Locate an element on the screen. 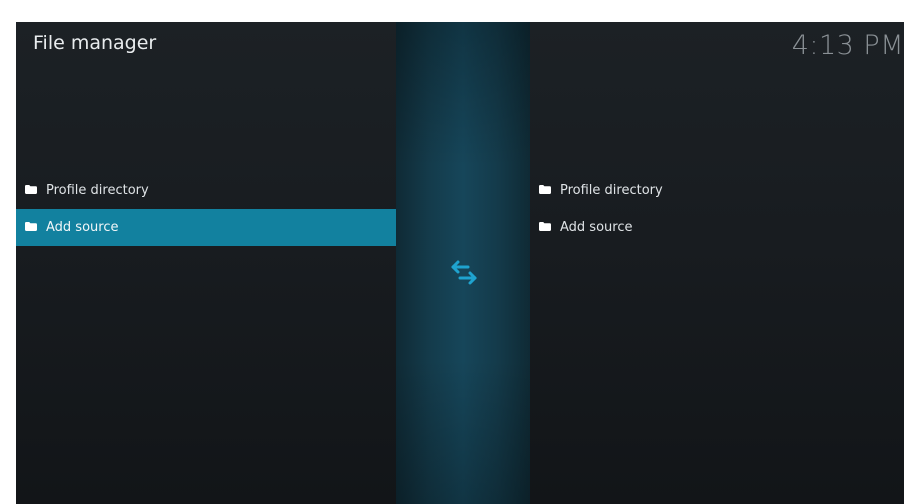 The width and height of the screenshot is (904, 504). left-file-list: Profile directory Add source is located at coordinates (206, 209).